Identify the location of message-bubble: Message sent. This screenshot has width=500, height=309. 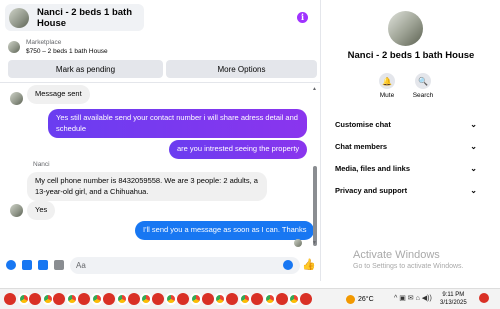
(58, 94).